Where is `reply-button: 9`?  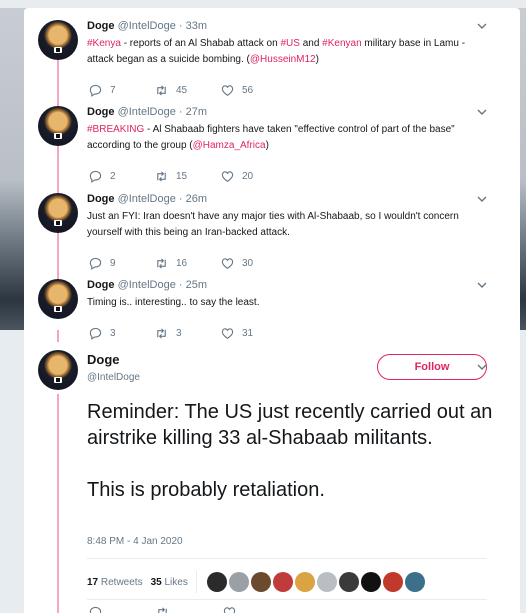 reply-button: 9 is located at coordinates (122, 263).